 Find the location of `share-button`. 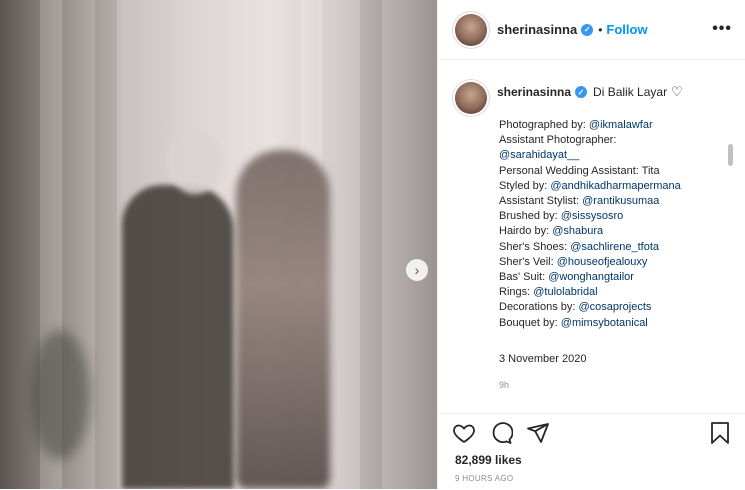

share-button is located at coordinates (539, 434).